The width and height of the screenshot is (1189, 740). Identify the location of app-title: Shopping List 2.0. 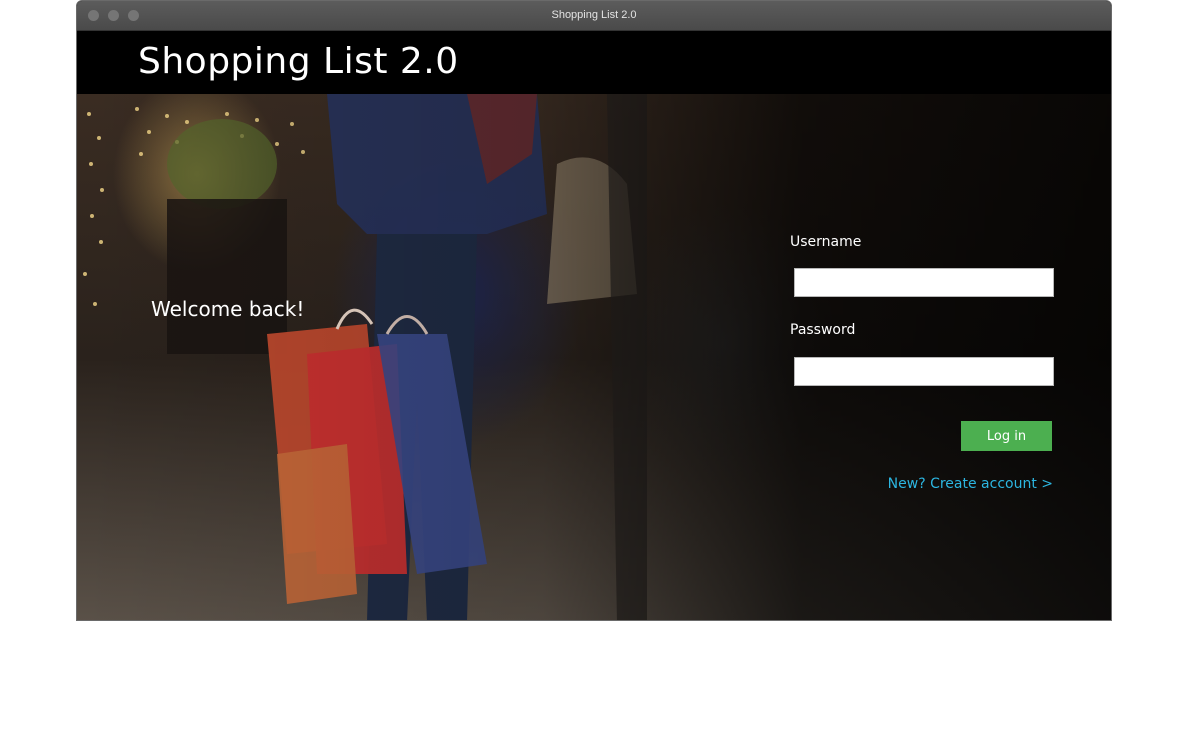
(298, 61).